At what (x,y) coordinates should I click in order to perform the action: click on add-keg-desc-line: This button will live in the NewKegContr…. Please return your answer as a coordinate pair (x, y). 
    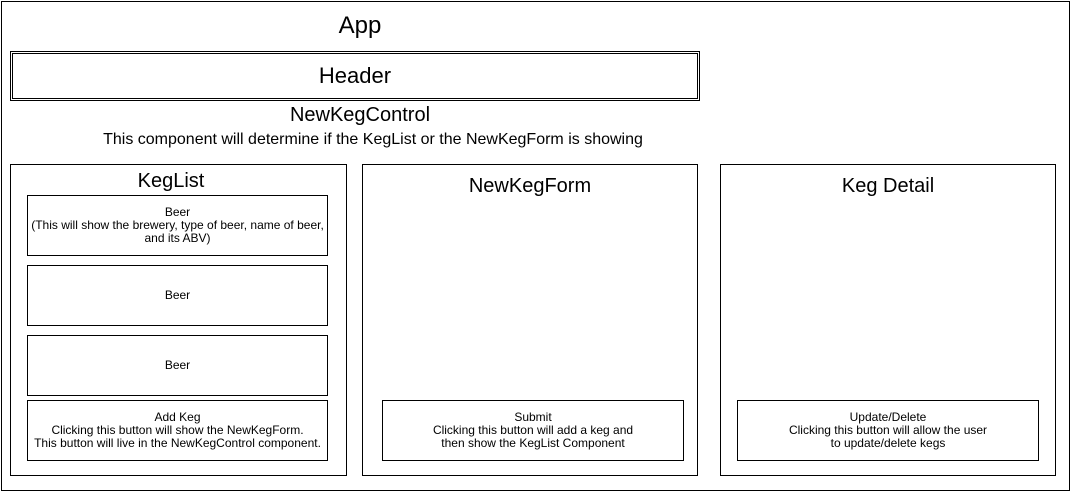
    Looking at the image, I should click on (177, 443).